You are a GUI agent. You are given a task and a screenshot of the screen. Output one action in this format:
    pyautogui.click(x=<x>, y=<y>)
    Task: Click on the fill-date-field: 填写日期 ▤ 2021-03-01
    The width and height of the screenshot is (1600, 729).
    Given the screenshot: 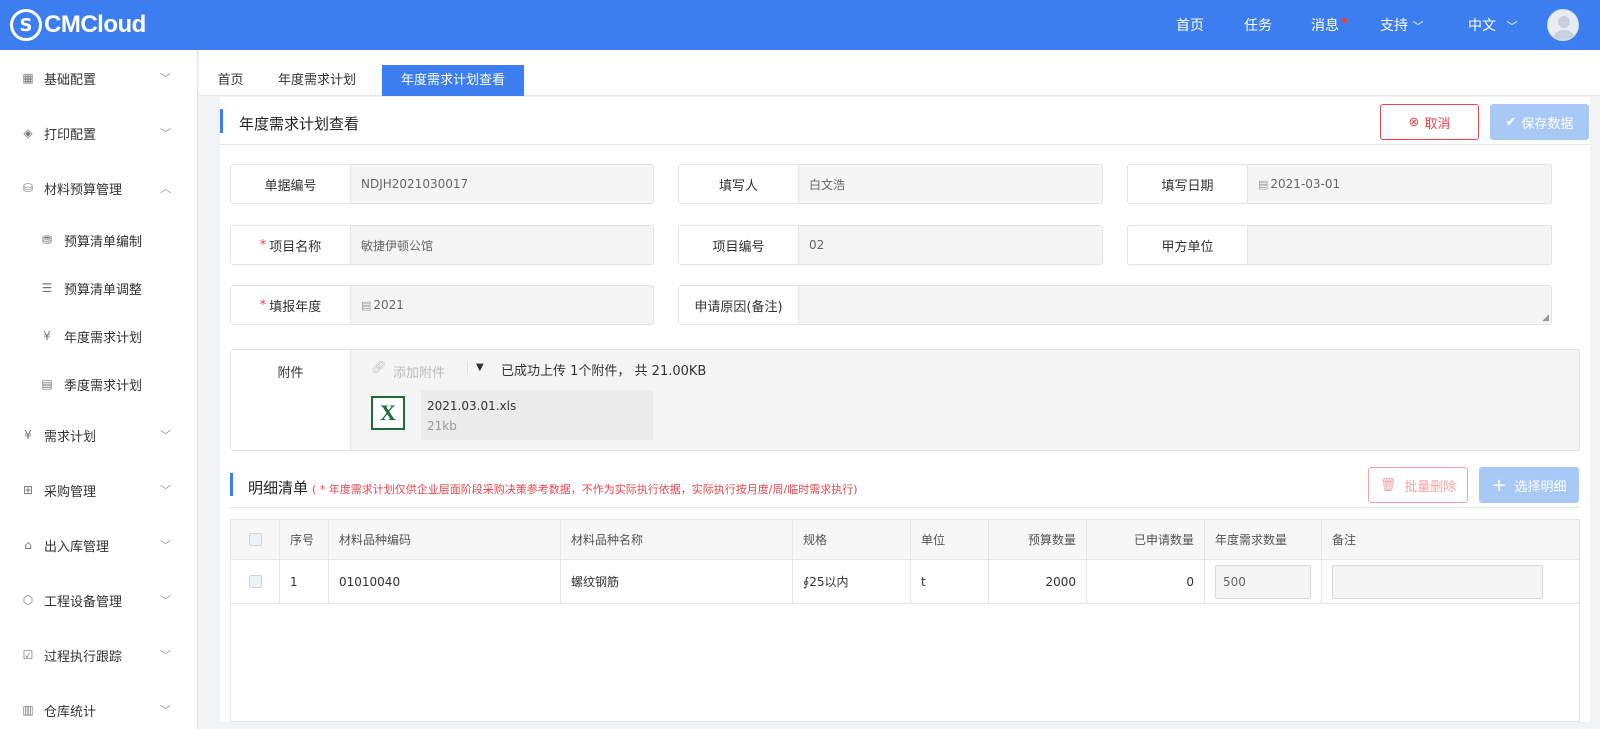 What is the action you would take?
    pyautogui.click(x=1339, y=184)
    